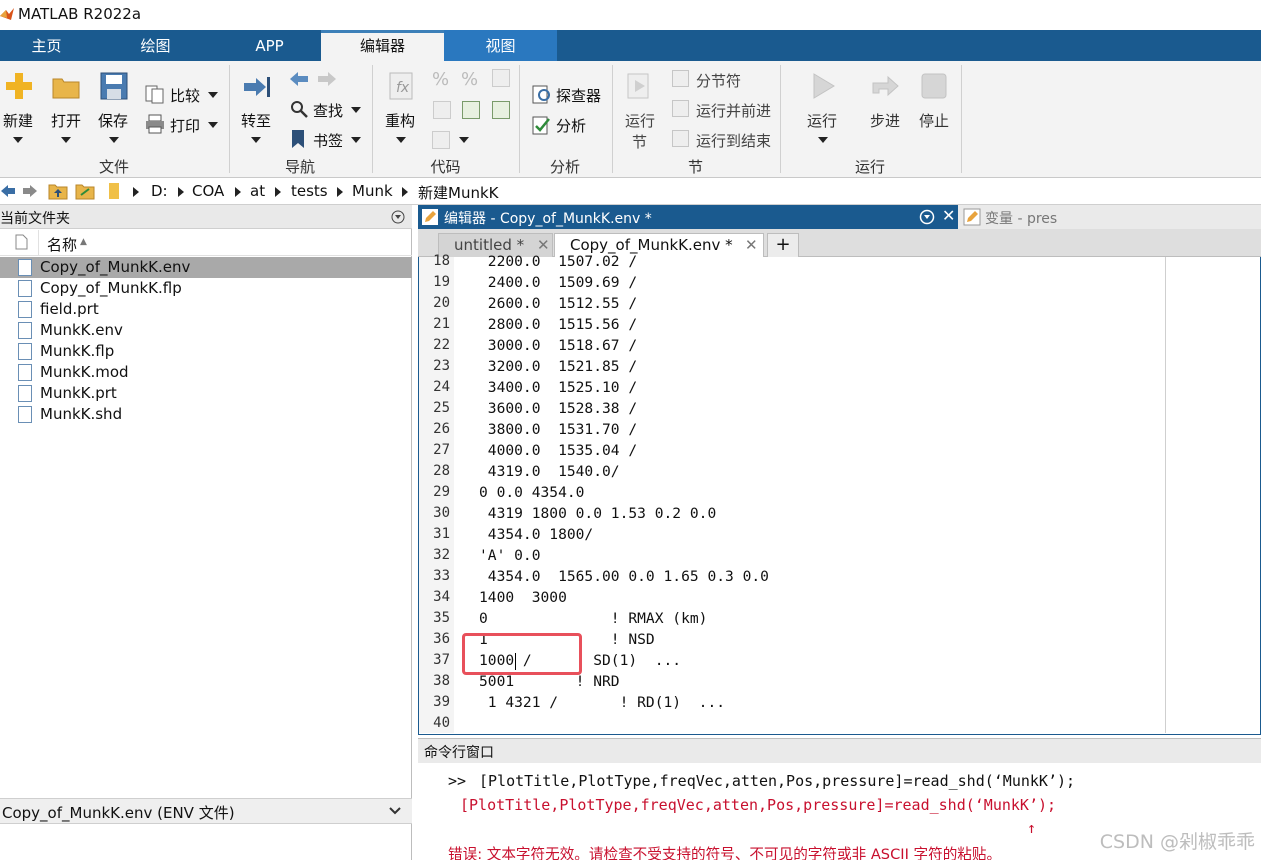  Describe the element at coordinates (257, 191) in the screenshot. I see `path-segment: at` at that location.